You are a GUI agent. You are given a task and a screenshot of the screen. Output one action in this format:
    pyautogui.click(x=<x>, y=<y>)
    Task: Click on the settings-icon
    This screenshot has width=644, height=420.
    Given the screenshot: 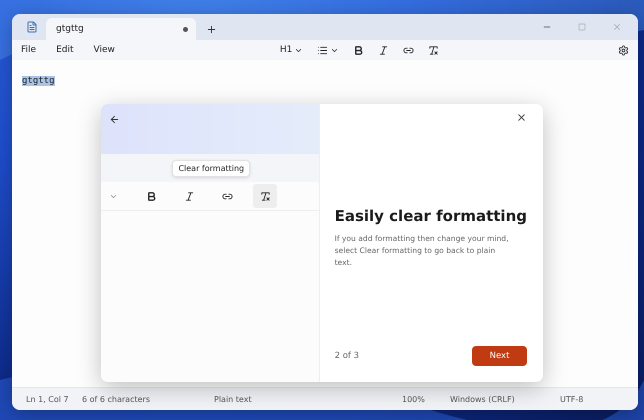 What is the action you would take?
    pyautogui.click(x=623, y=50)
    